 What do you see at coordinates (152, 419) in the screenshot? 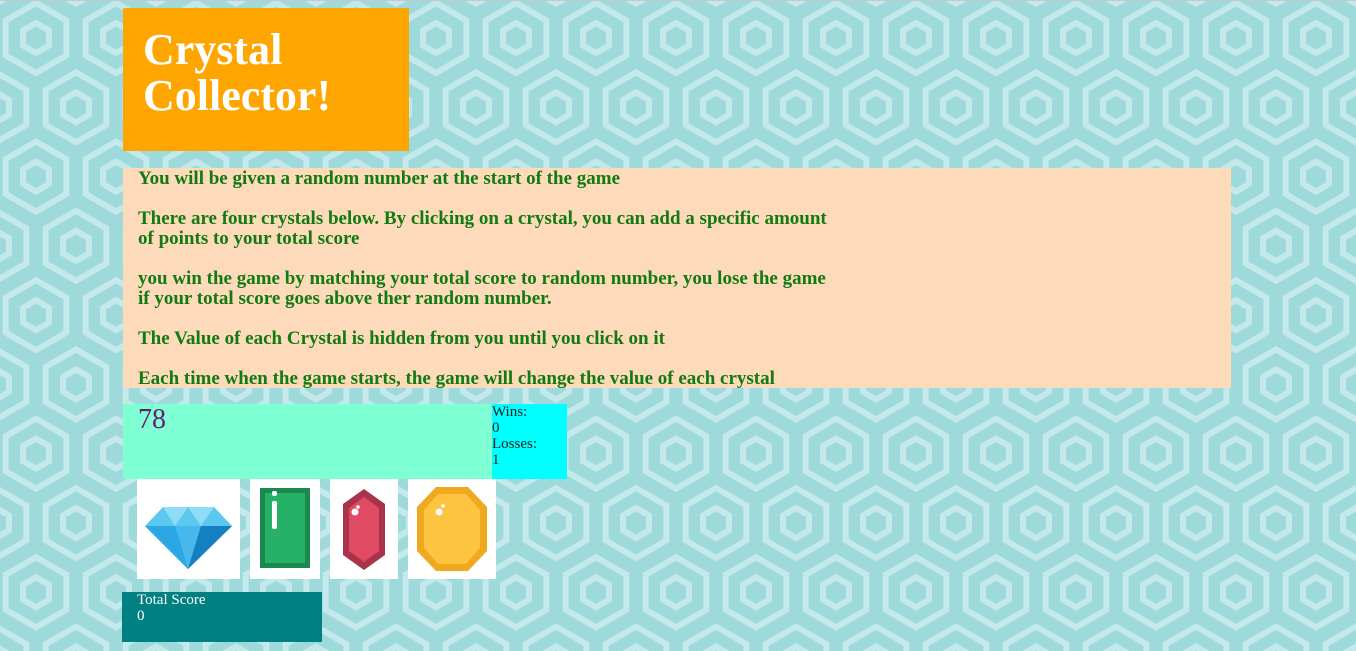
I see `random-number: 78` at bounding box center [152, 419].